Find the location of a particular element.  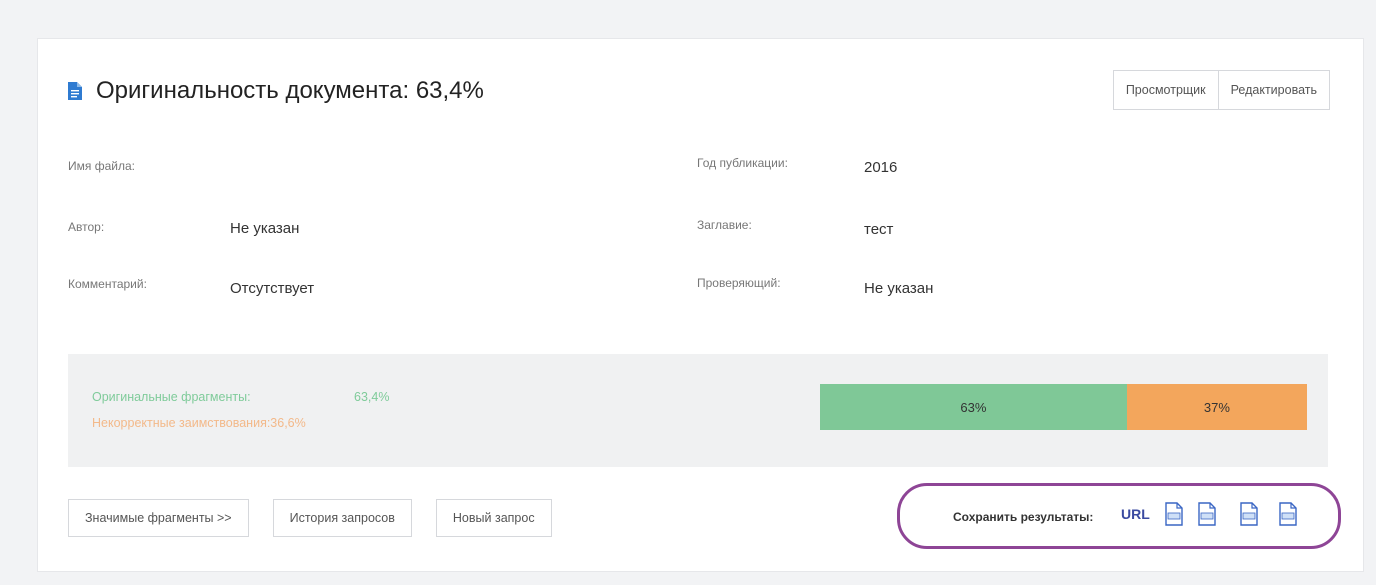

original-fragments-legend: Оригинальные фрагменты: 63,4% is located at coordinates (240, 397).